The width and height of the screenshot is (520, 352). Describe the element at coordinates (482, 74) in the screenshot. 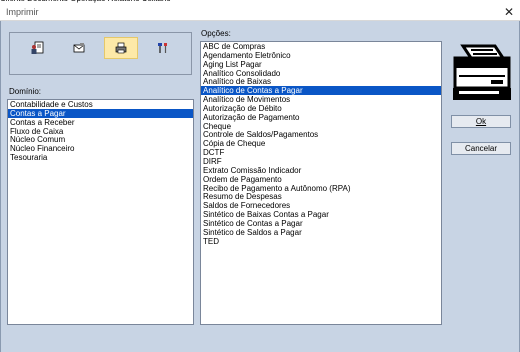

I see `printer-icon` at that location.